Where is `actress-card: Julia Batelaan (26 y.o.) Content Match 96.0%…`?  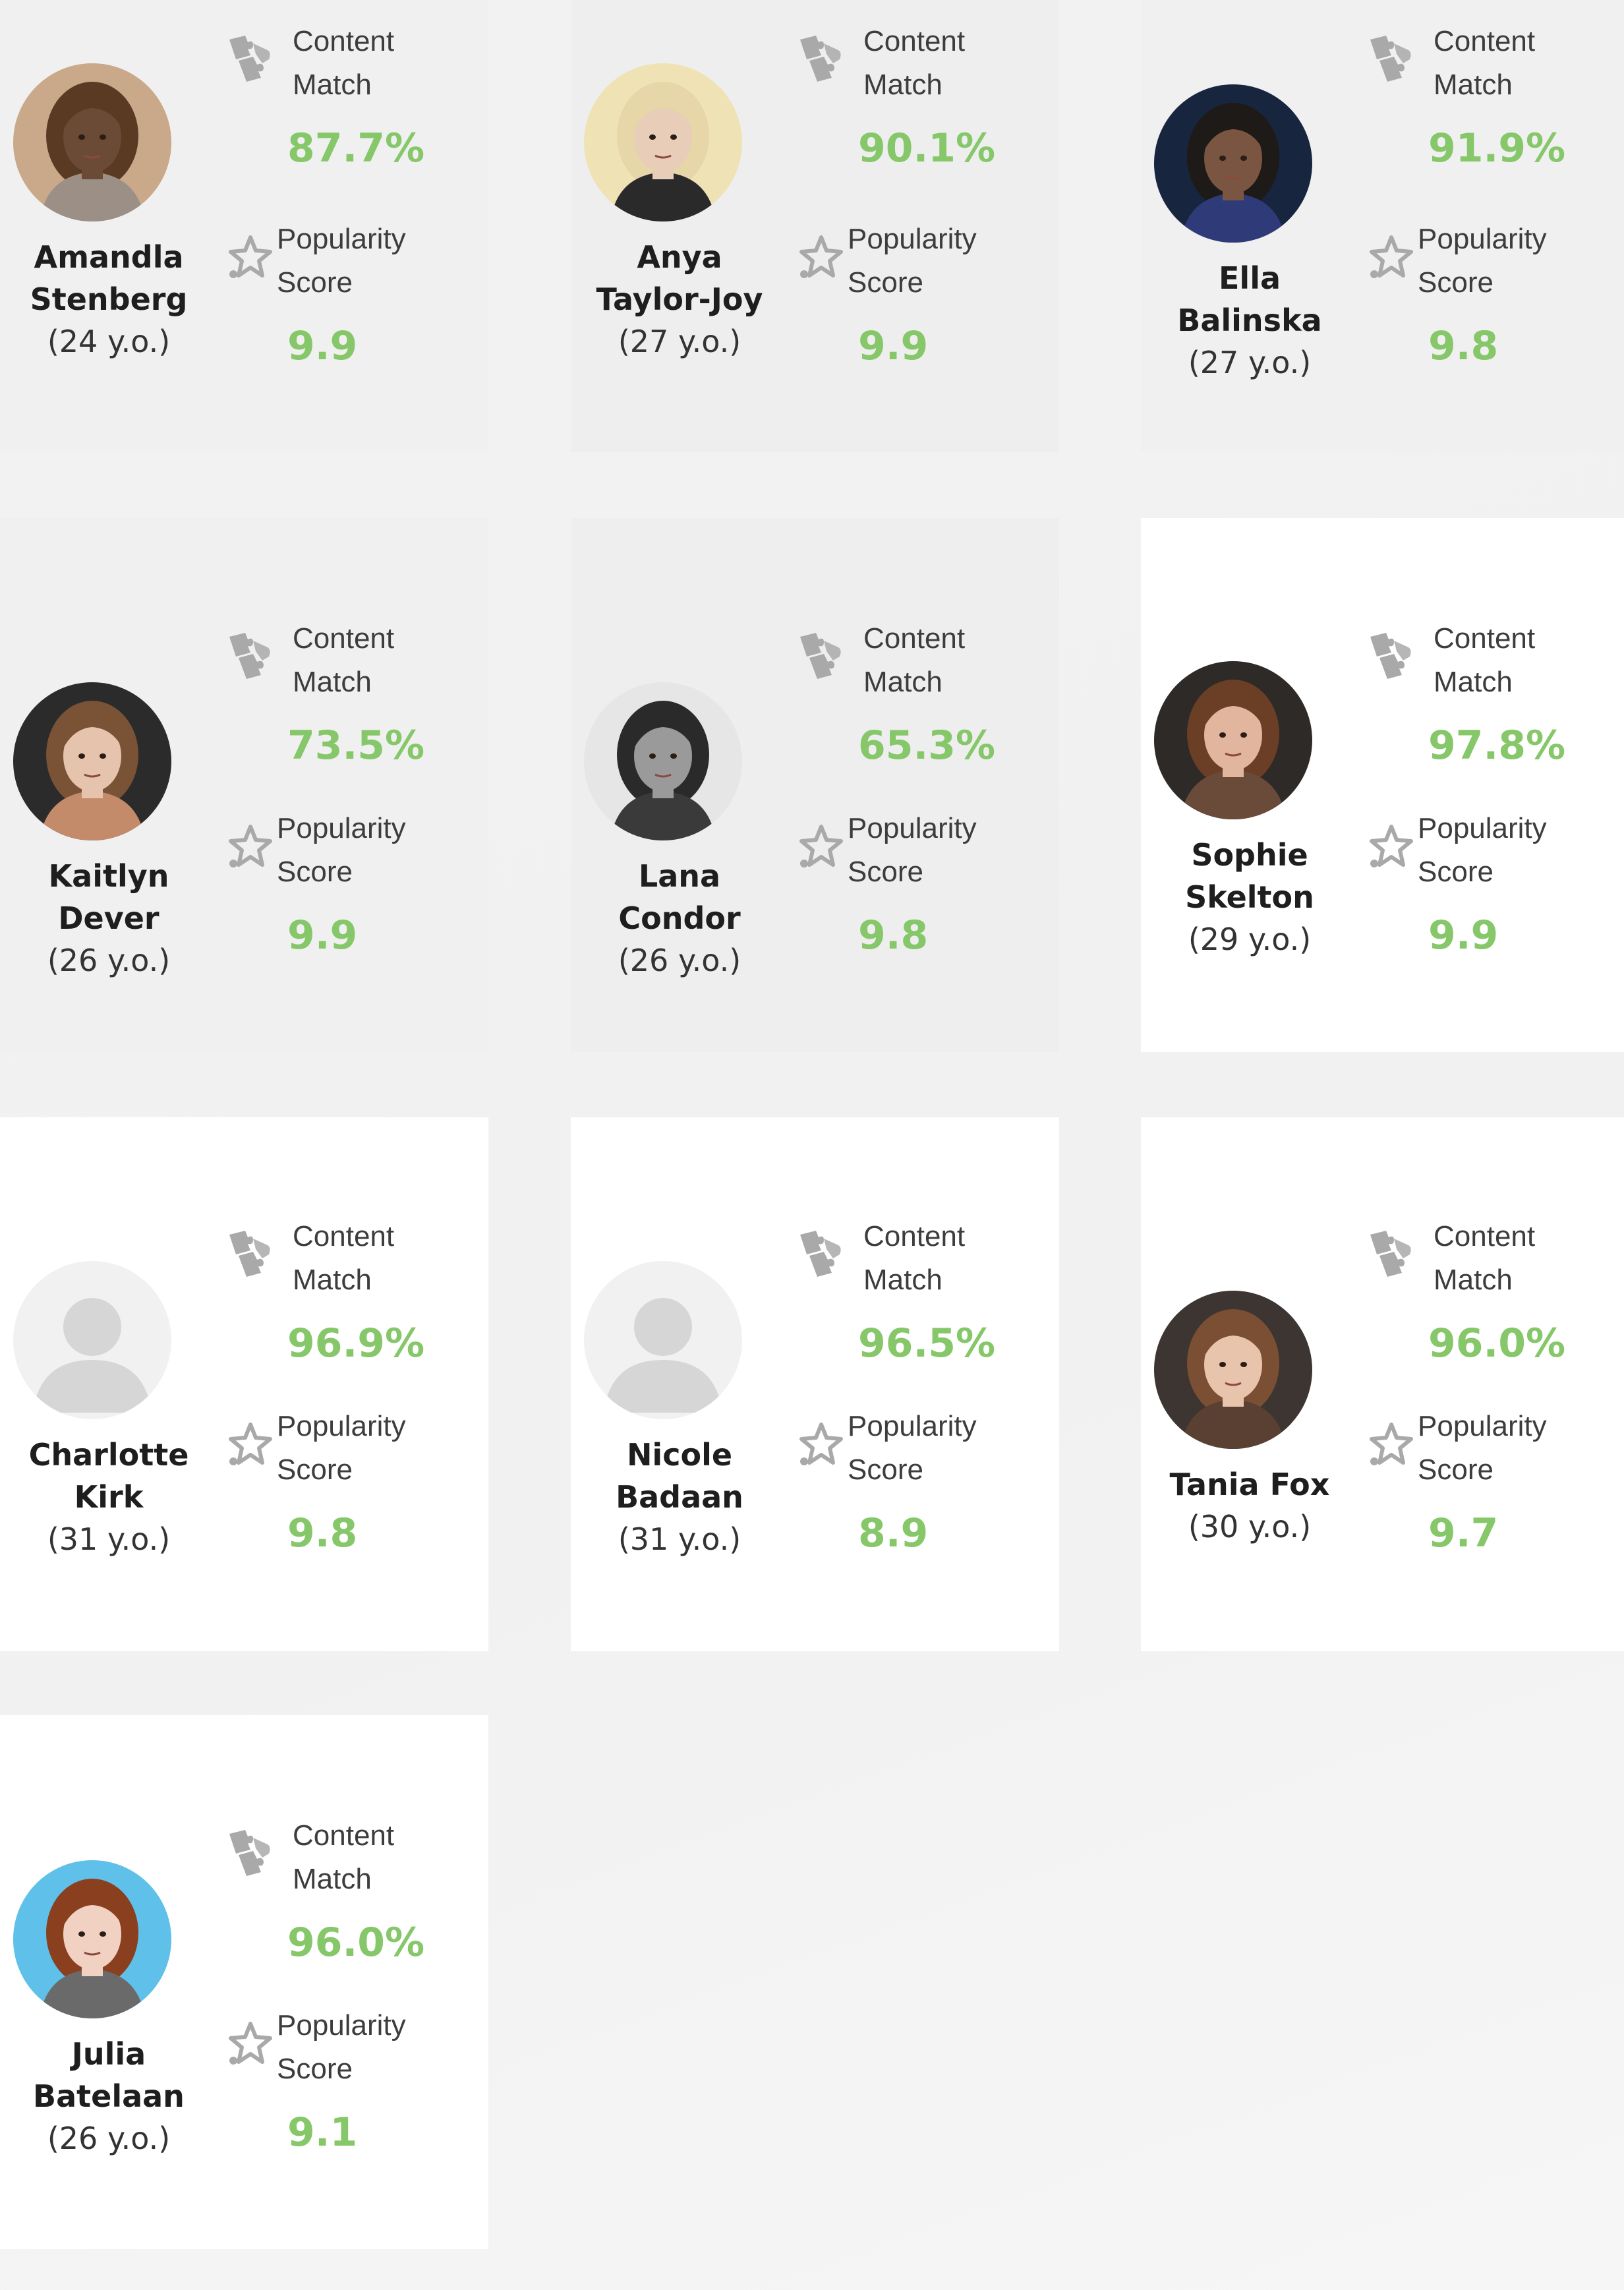 actress-card: Julia Batelaan (26 y.o.) Content Match 96.0%… is located at coordinates (244, 1982).